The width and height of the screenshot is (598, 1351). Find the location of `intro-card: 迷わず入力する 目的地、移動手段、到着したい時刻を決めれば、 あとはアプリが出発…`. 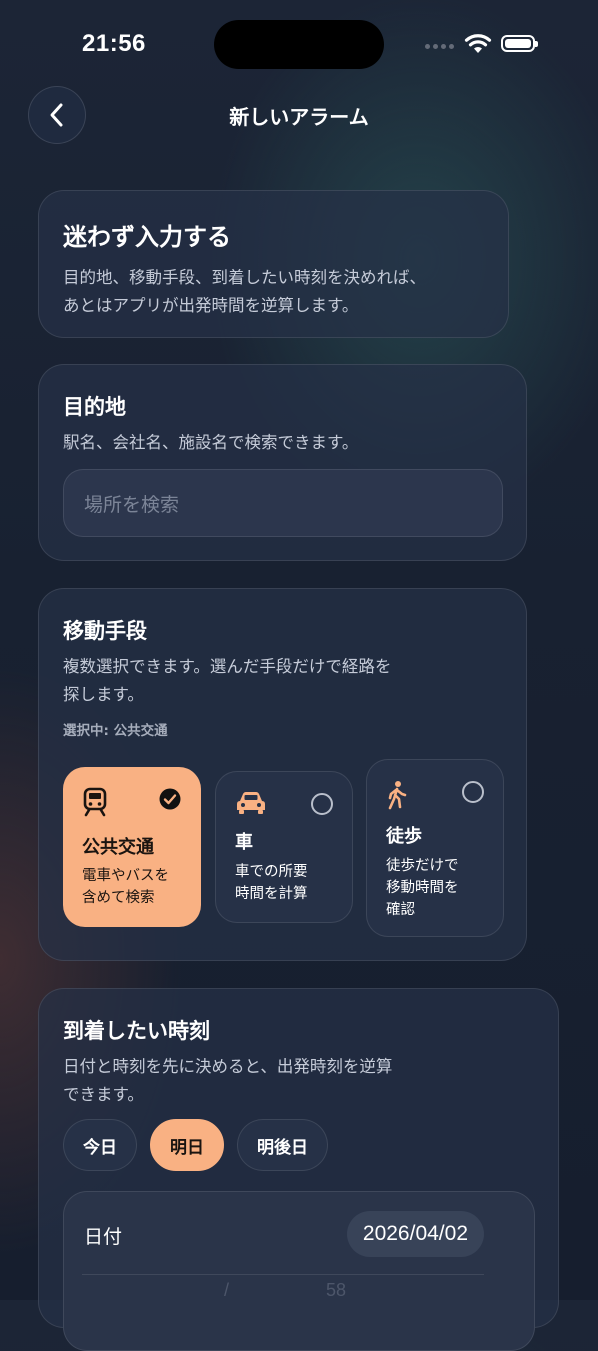

intro-card: 迷わず入力する 目的地、移動手段、到着したい時刻を決めれば、 あとはアプリが出発… is located at coordinates (273, 264).